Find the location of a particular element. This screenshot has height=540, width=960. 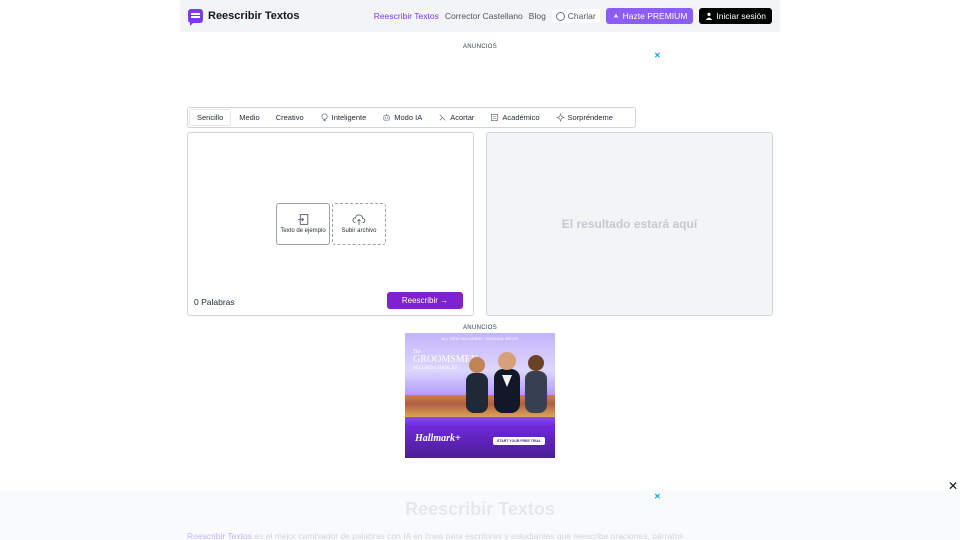

chat-button: Charlar is located at coordinates (575, 16).